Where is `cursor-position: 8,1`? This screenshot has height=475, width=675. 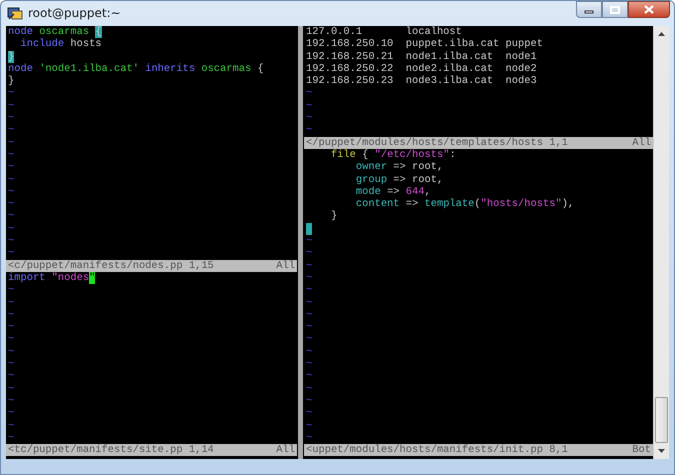
cursor-position: 8,1 is located at coordinates (558, 450).